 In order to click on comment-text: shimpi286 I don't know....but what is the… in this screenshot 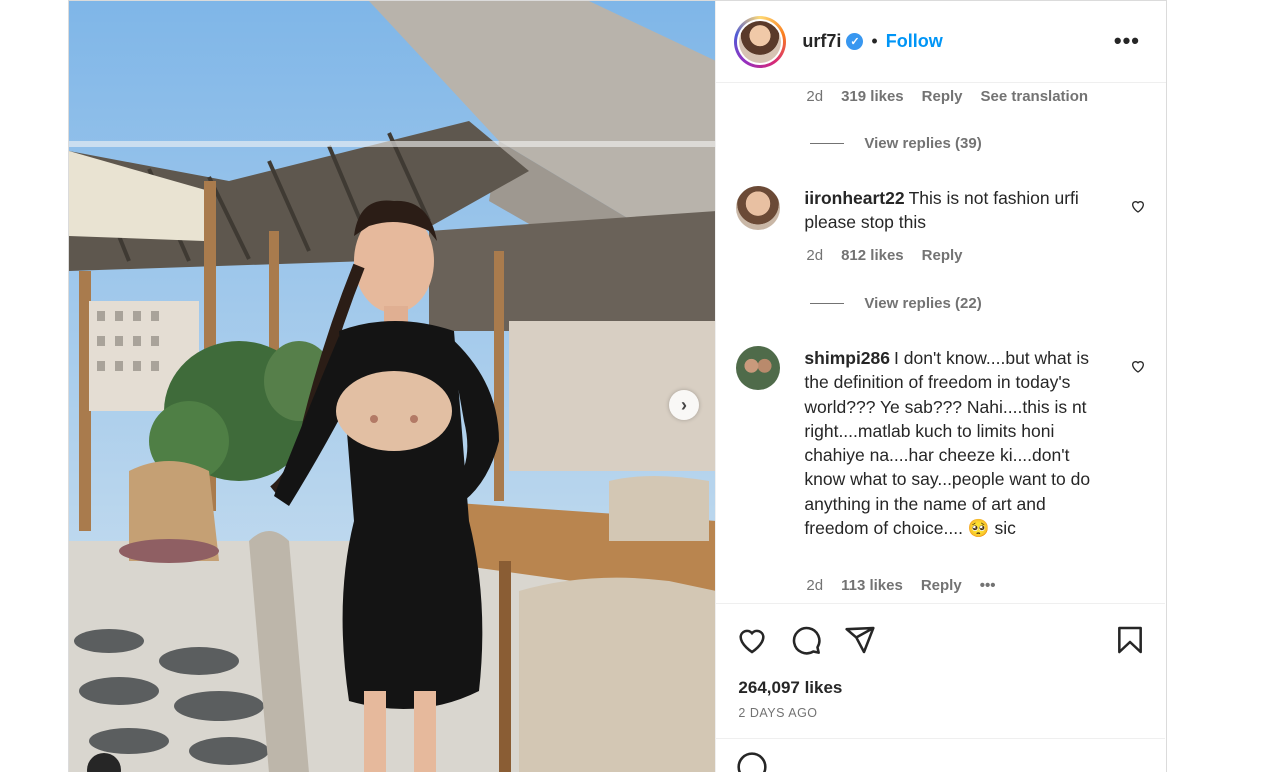, I will do `click(954, 443)`.